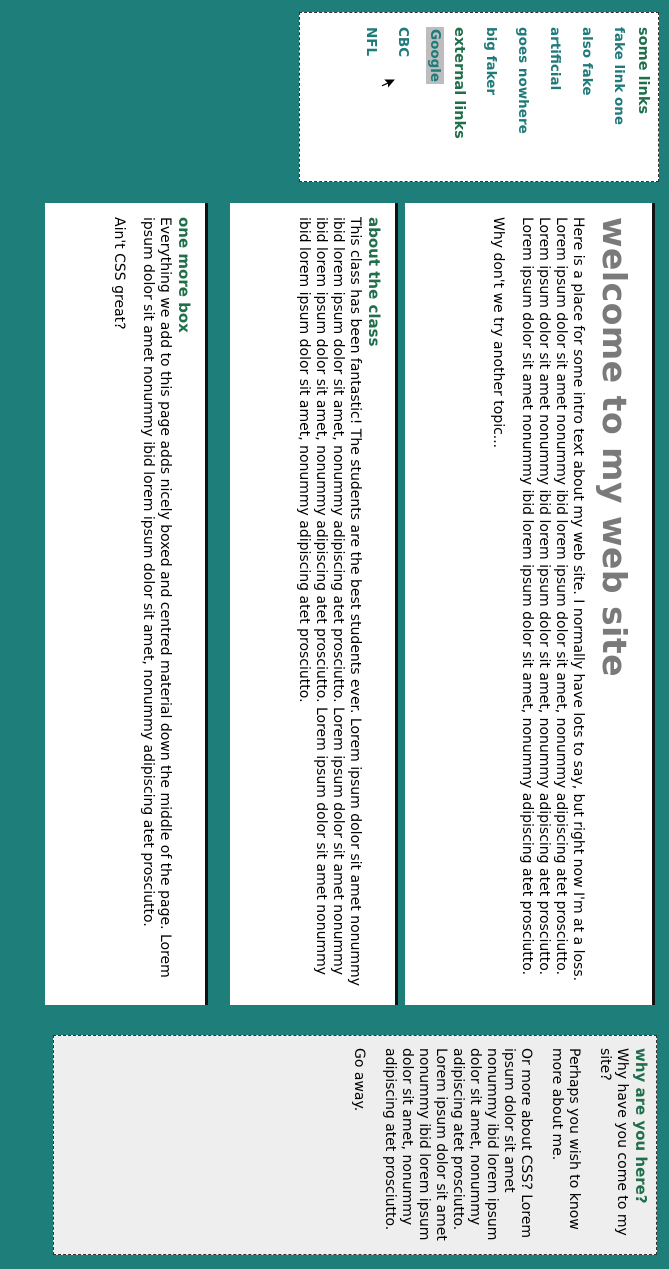 The height and width of the screenshot is (1269, 669). I want to click on nav-group-external-links: external links Google CBC NFL, so click(415, 97).